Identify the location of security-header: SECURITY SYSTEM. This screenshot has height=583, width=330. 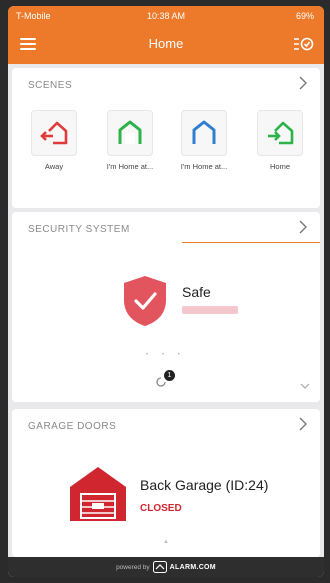
(166, 227).